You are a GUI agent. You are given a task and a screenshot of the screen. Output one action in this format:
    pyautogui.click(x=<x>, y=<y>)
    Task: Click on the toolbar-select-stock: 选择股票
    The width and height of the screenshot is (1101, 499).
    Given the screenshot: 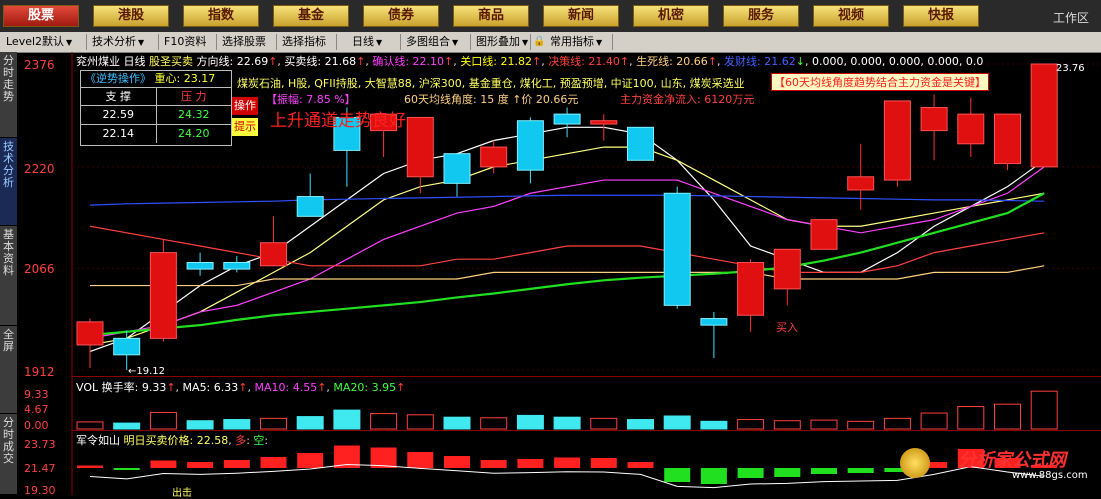 What is the action you would take?
    pyautogui.click(x=244, y=42)
    